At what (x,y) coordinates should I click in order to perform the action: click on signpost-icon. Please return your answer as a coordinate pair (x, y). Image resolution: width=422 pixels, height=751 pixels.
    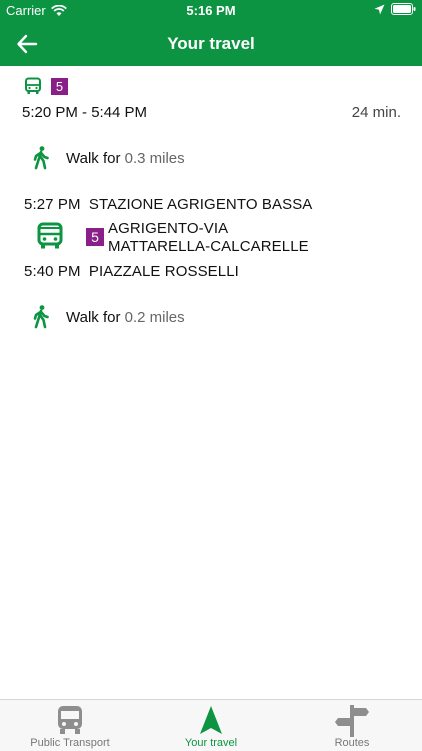
    Looking at the image, I should click on (352, 721).